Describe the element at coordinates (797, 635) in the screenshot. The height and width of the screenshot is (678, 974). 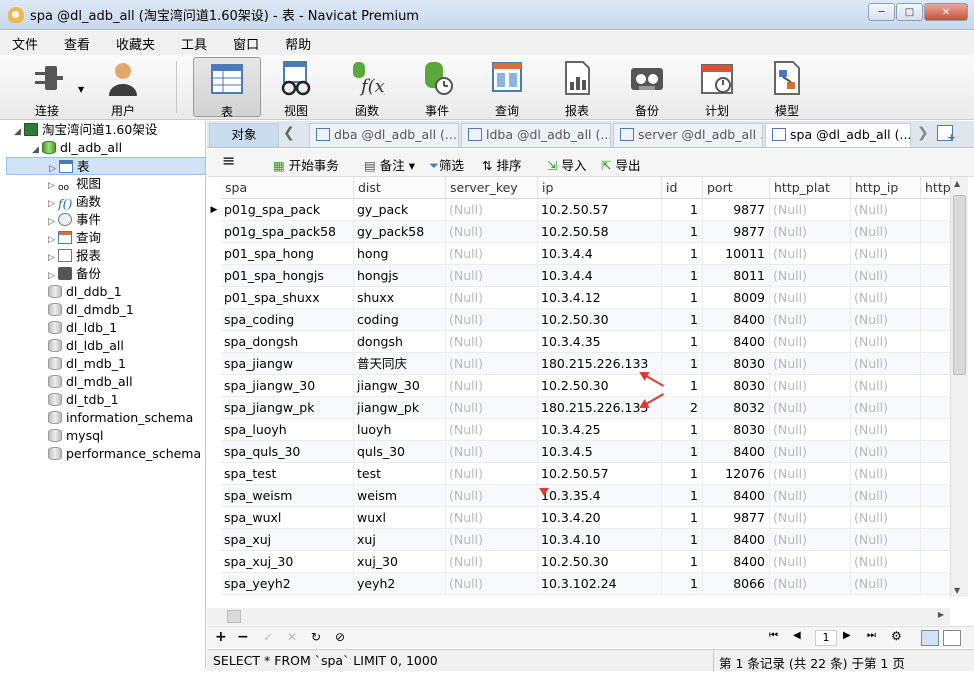
I see `prev-page-icon: ◀` at that location.